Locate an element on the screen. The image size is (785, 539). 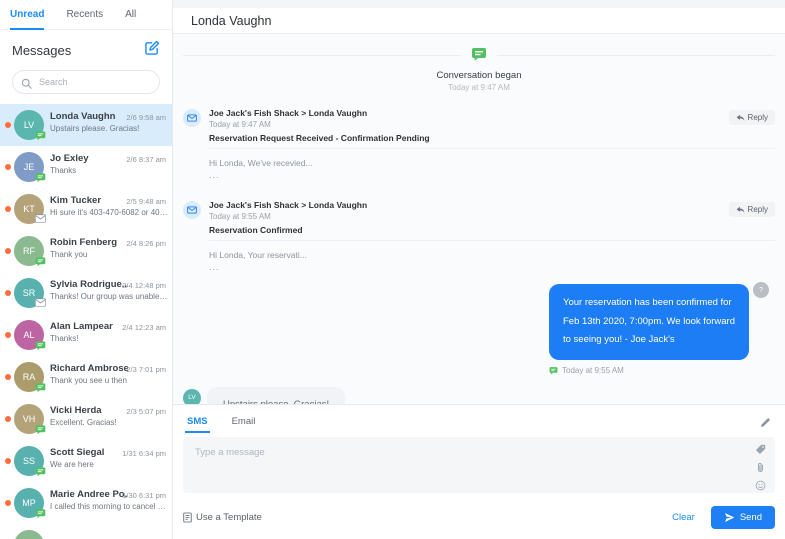
reply-label: Reply is located at coordinates (757, 117).